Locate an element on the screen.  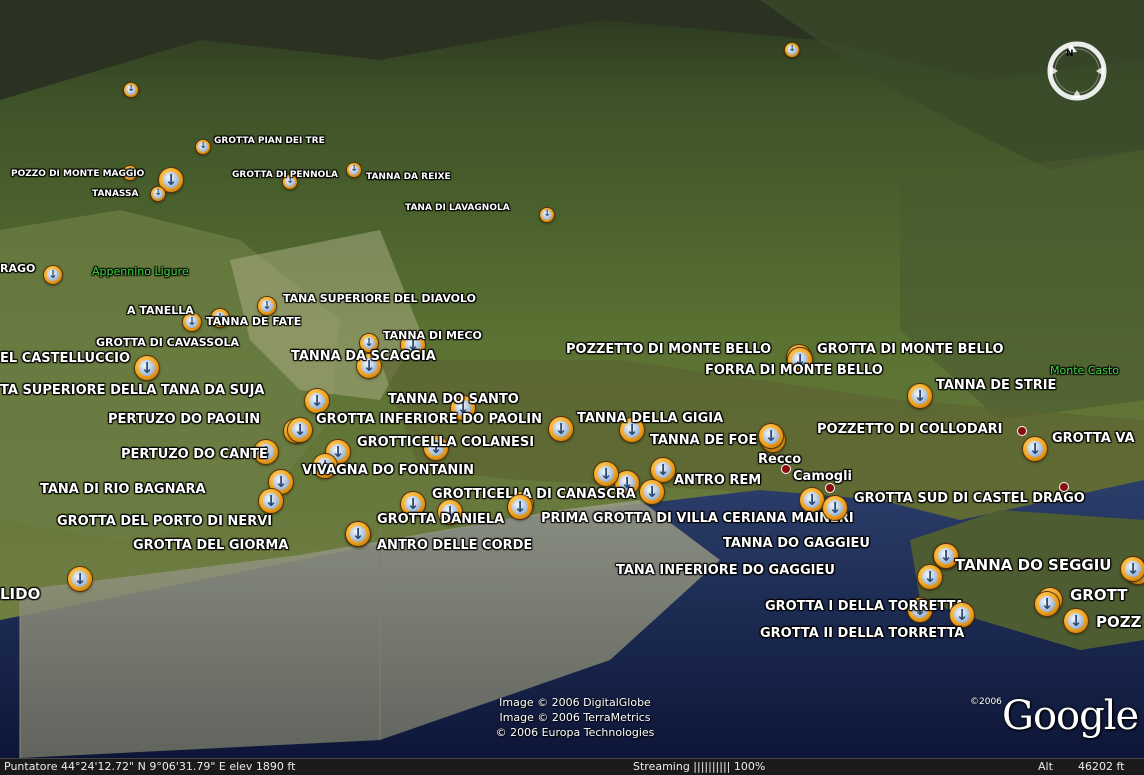
town-label: Recco is located at coordinates (779, 459).